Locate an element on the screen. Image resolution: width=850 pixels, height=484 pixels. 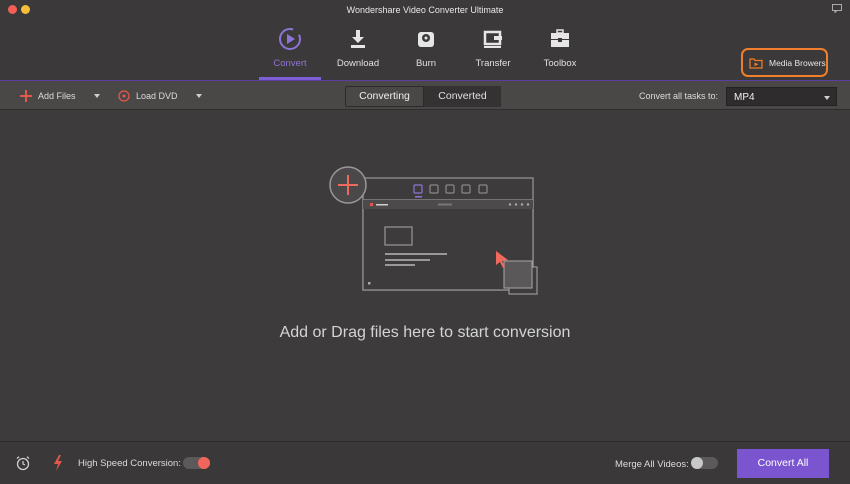
convert-all-tasks-label: Convert all tasks to: is located at coordinates (679, 96).